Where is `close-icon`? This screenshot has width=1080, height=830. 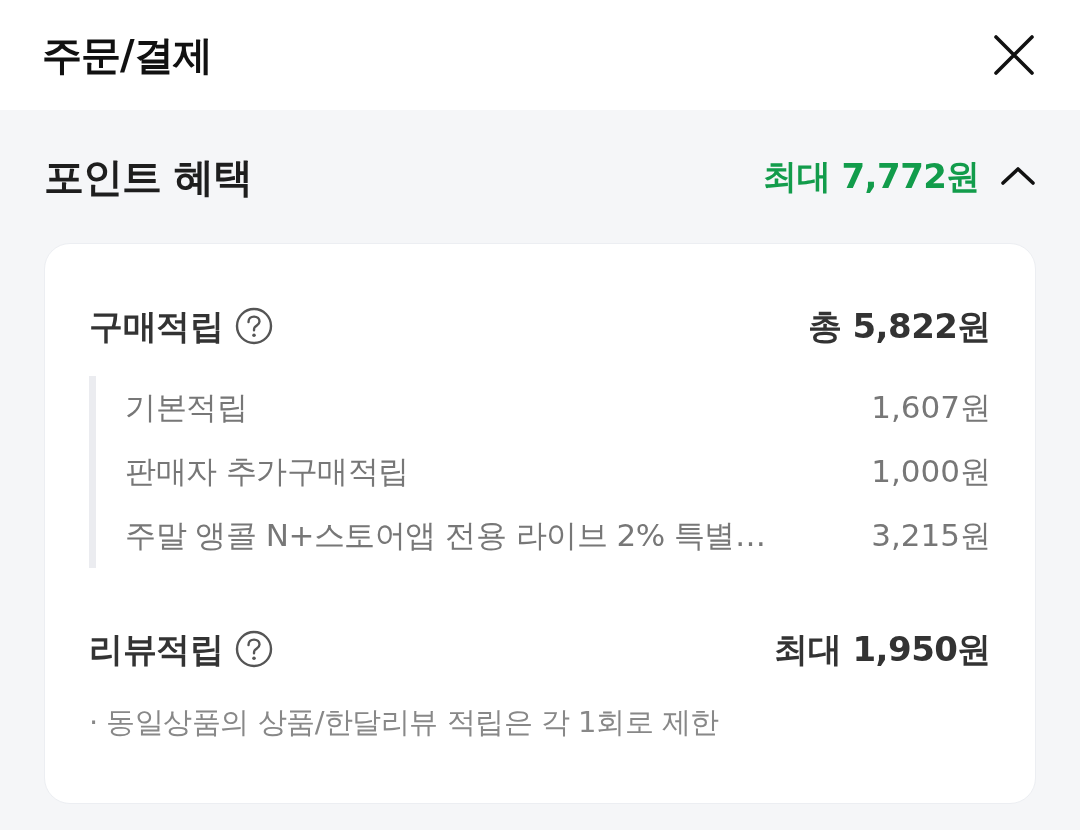 close-icon is located at coordinates (1014, 55).